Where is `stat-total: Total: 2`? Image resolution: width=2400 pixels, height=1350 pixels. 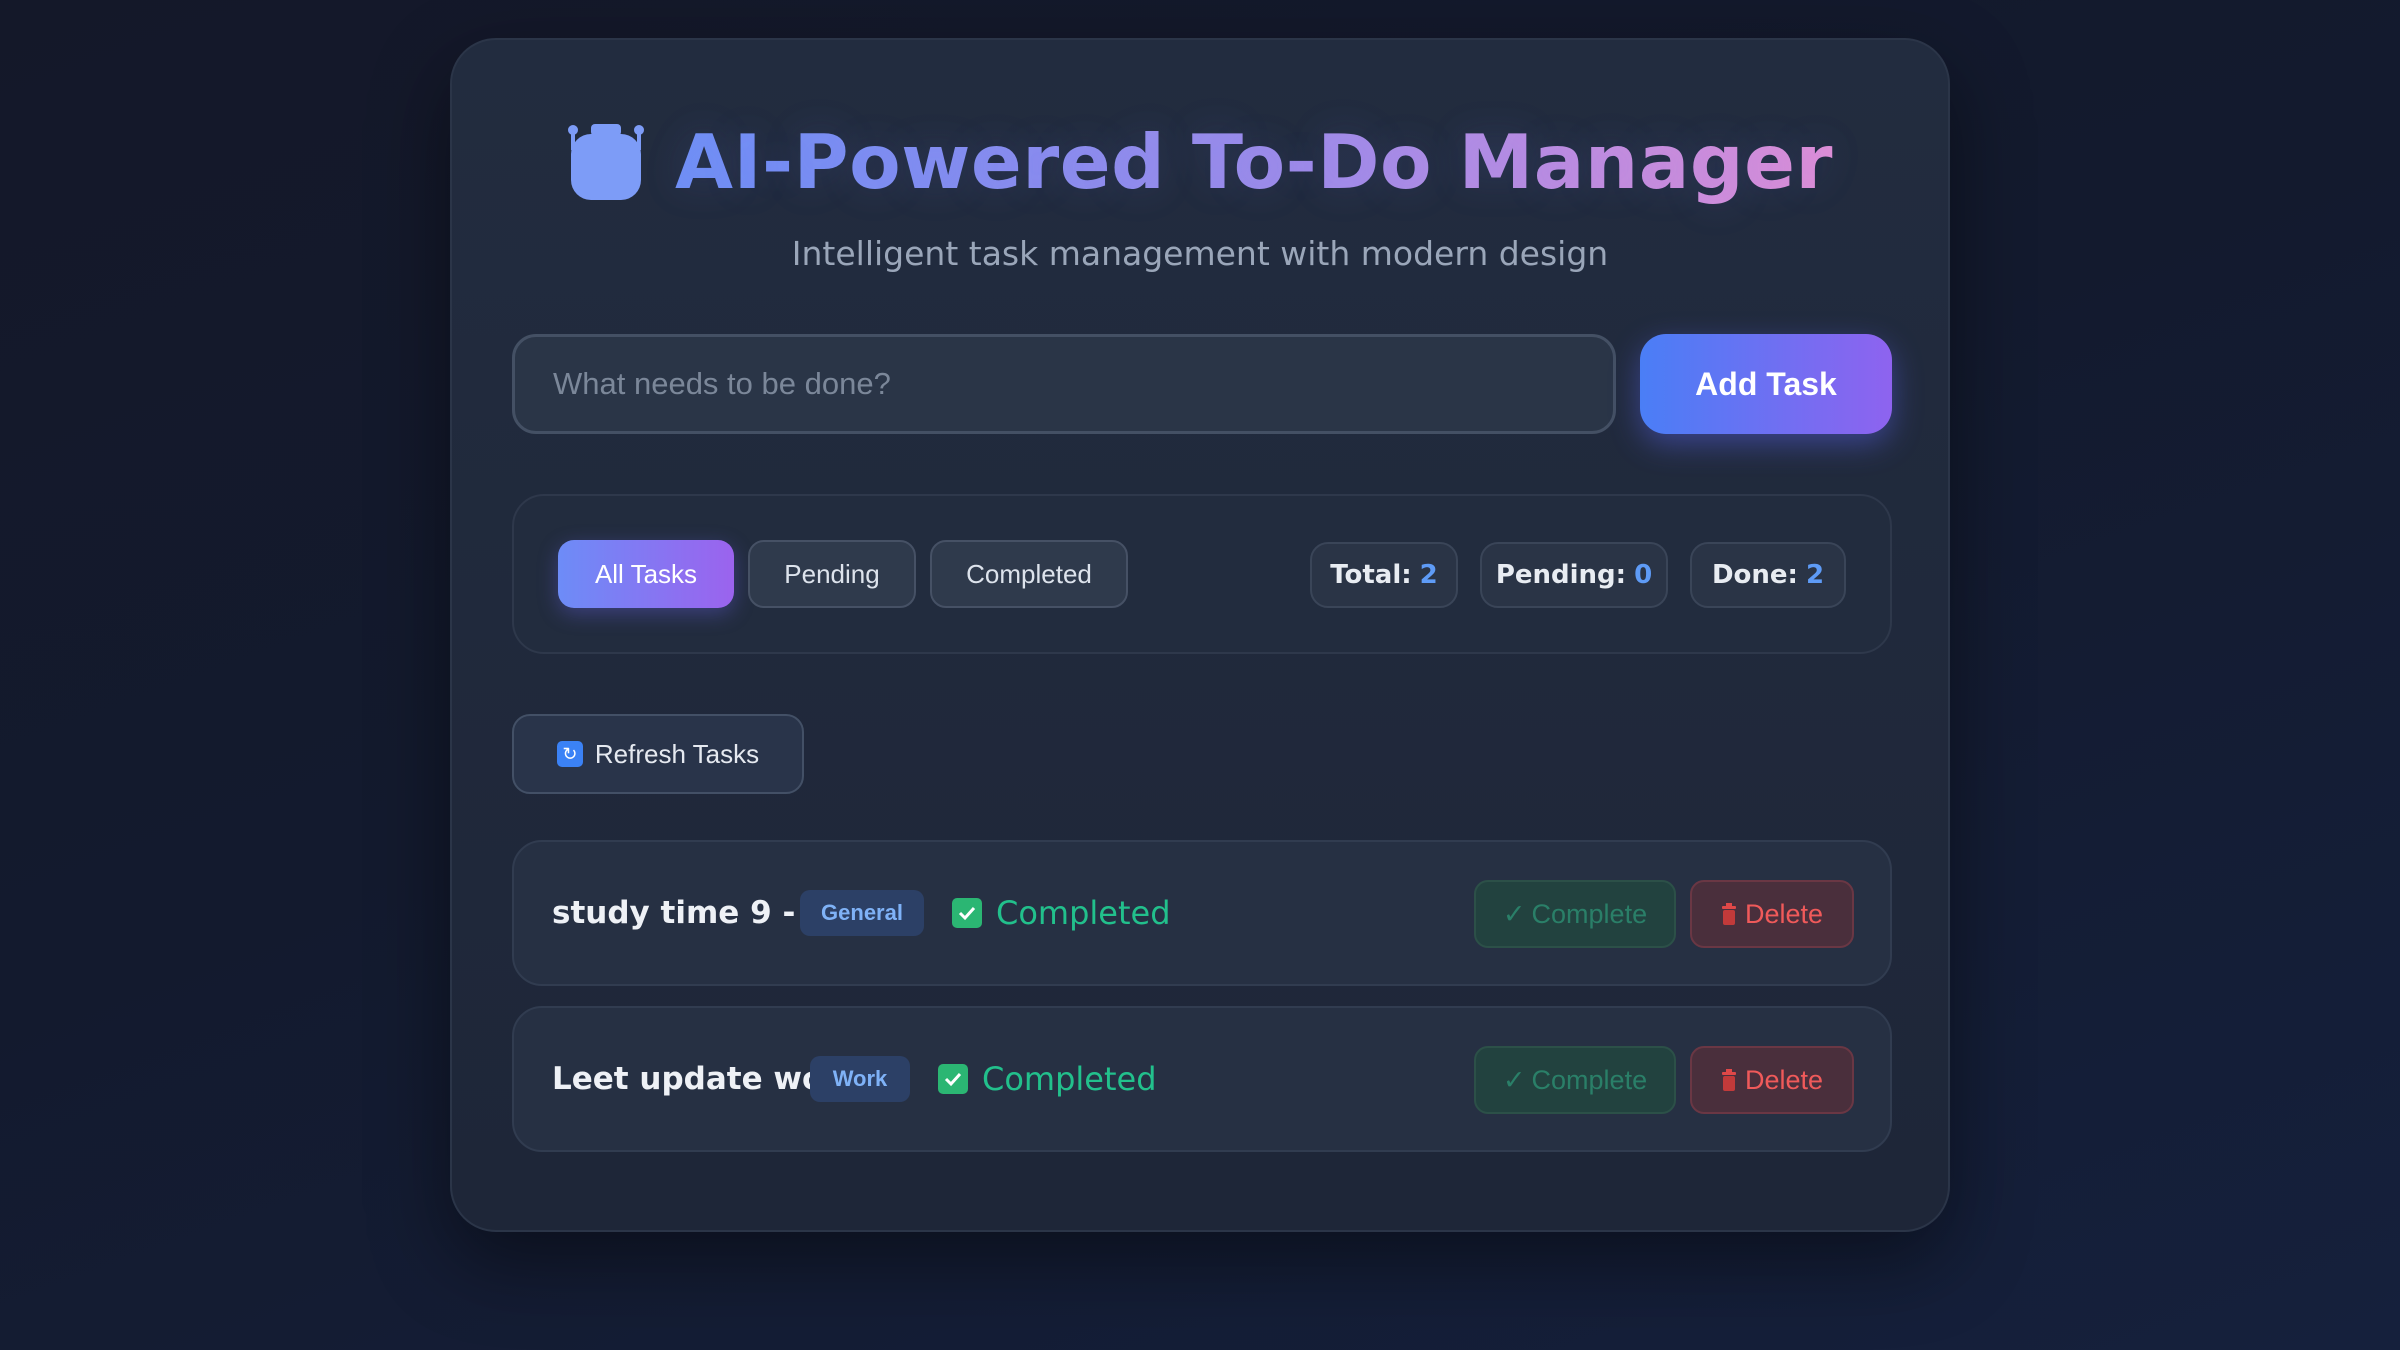
stat-total: Total: 2 is located at coordinates (1384, 575).